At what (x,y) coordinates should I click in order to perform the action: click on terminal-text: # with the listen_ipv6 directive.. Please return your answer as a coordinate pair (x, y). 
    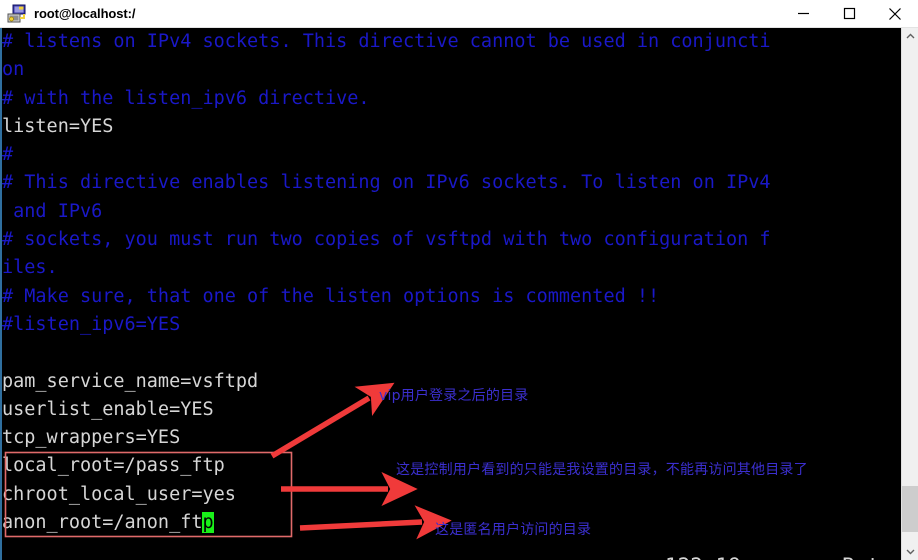
    Looking at the image, I should click on (186, 98).